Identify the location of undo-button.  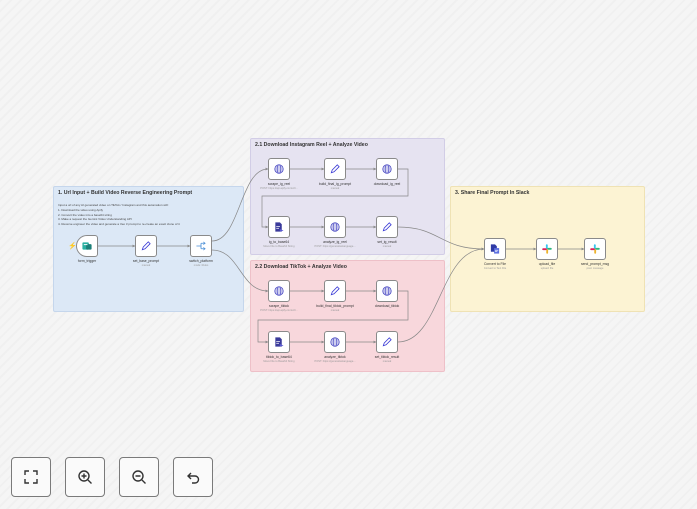
(193, 477).